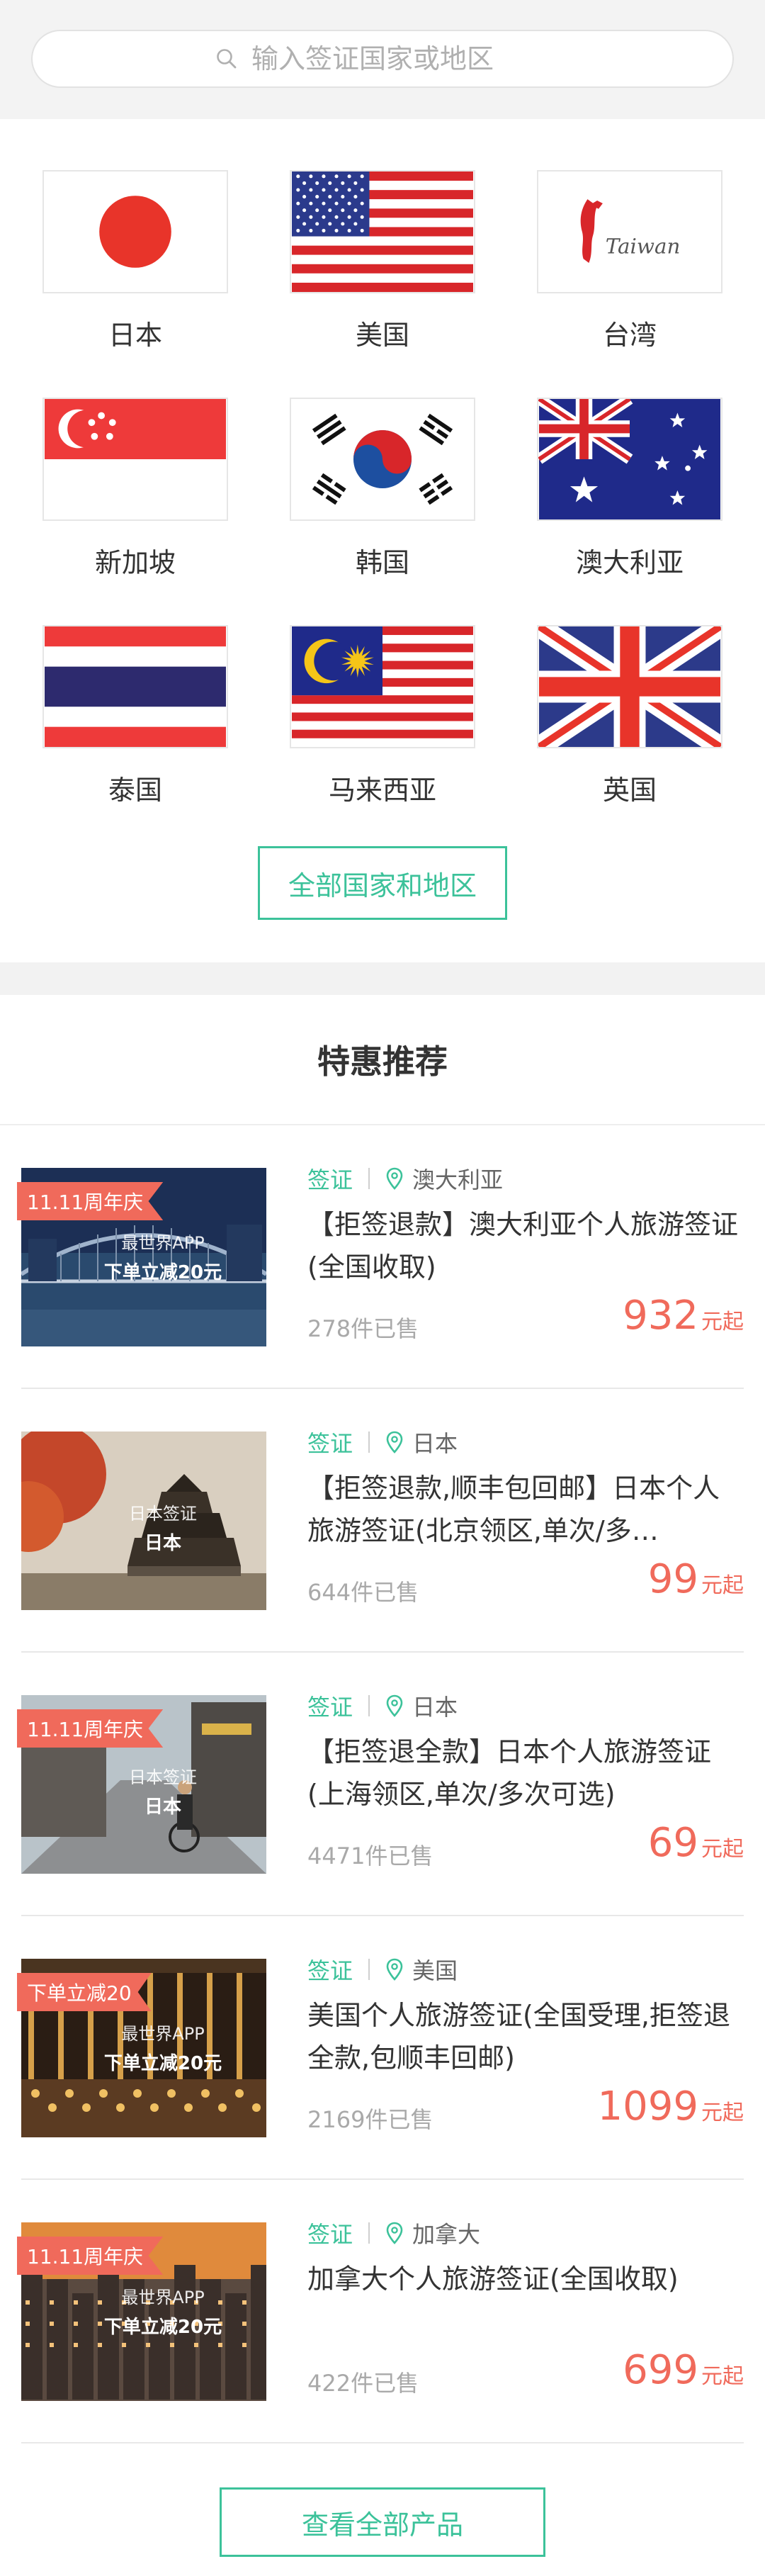  I want to click on country-name: 澳大利亚, so click(630, 562).